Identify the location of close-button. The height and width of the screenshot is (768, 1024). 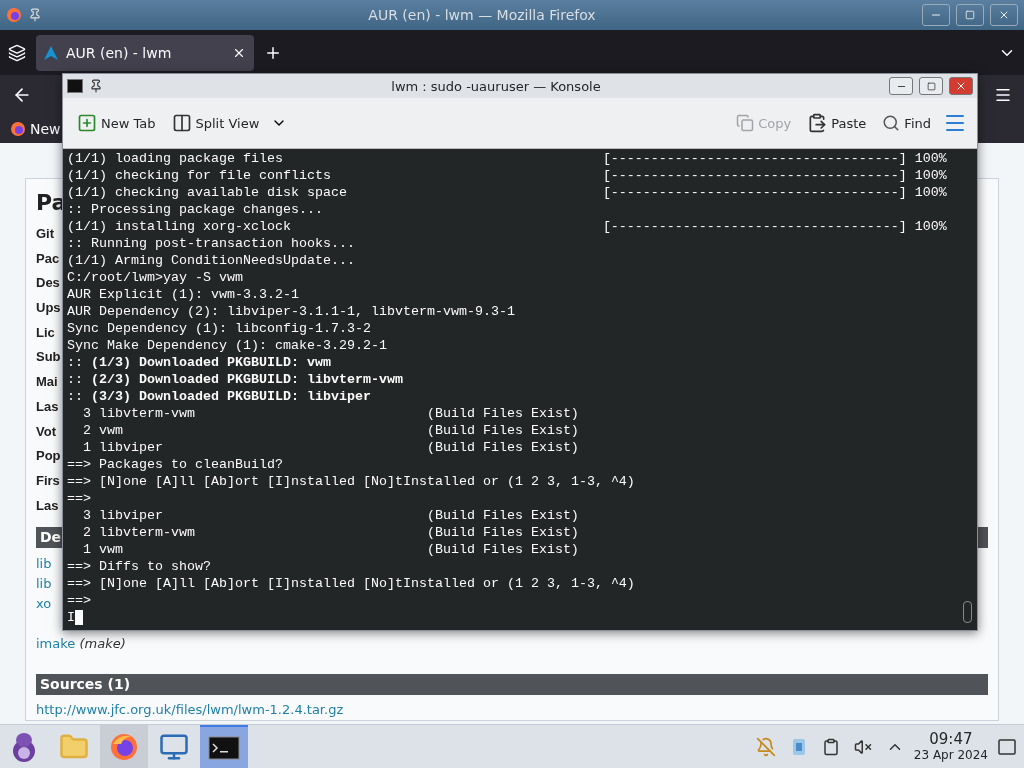
(961, 86).